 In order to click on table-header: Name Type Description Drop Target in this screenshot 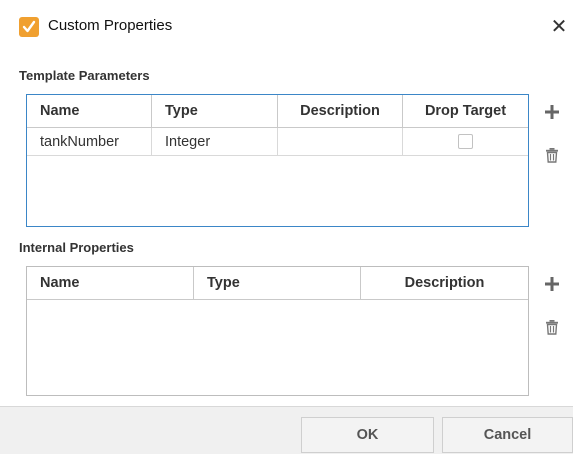, I will do `click(277, 111)`.